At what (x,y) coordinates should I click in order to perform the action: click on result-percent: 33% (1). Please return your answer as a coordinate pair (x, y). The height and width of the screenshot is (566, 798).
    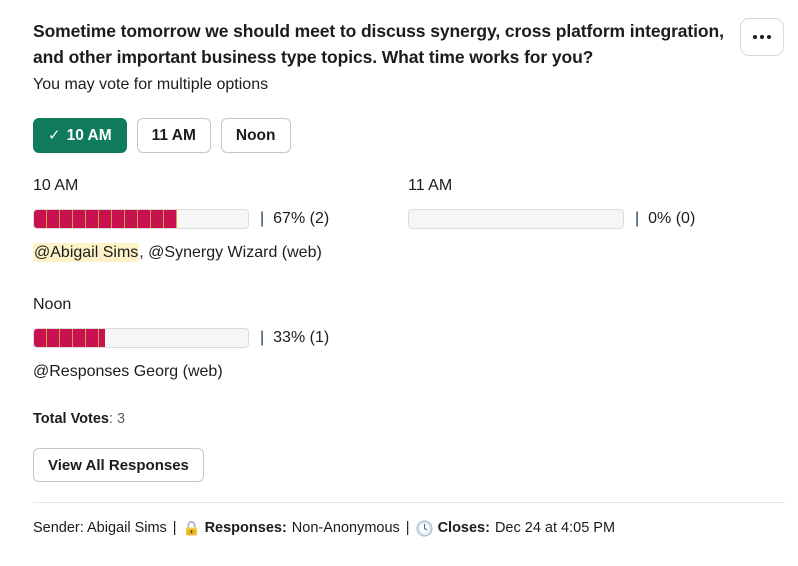
    Looking at the image, I should click on (301, 337).